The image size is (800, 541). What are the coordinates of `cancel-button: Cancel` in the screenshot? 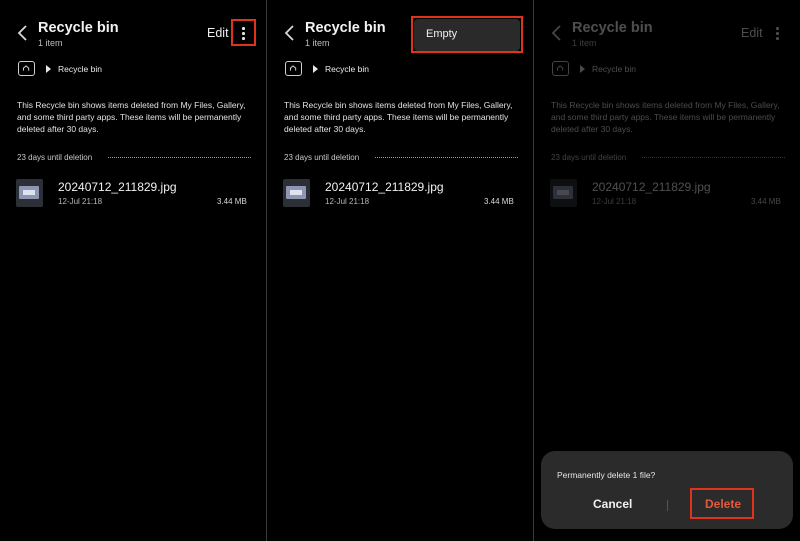 It's located at (612, 504).